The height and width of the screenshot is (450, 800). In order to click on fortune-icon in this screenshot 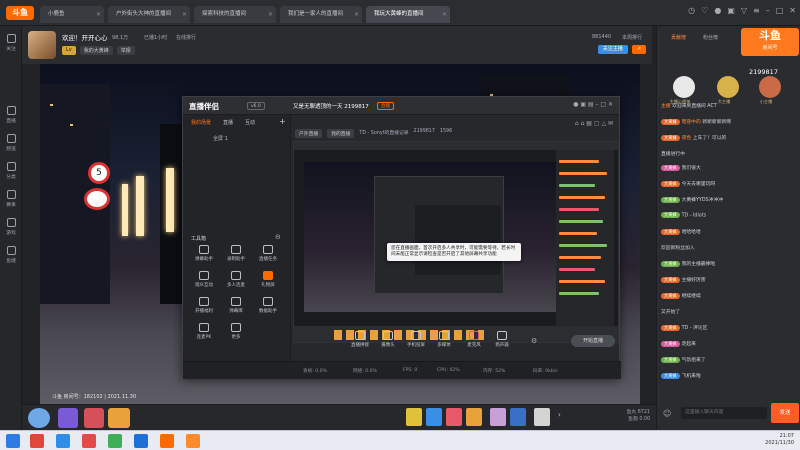, I will do `click(119, 418)`.